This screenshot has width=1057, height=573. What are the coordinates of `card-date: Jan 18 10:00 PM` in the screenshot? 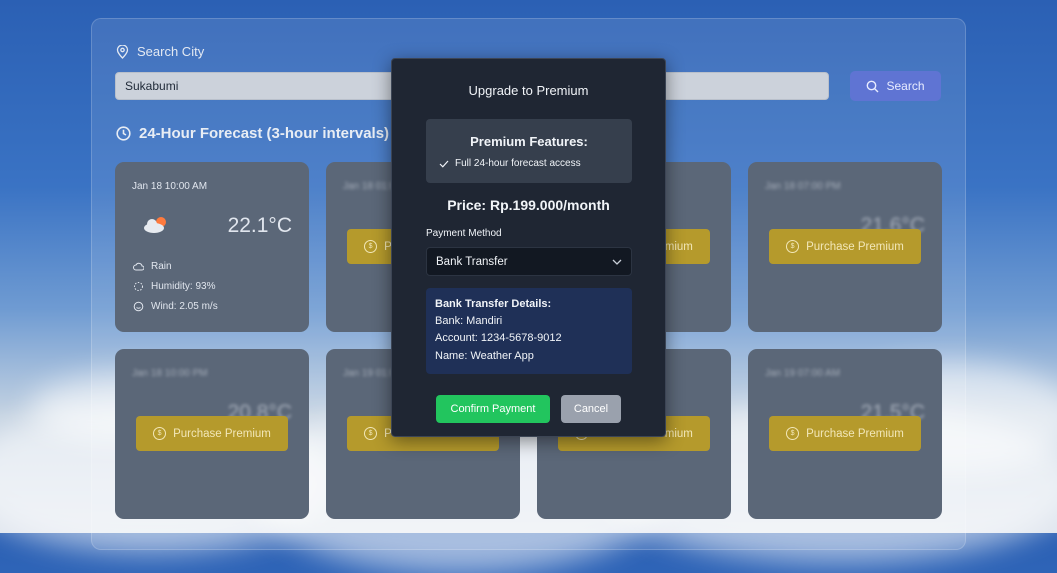 It's located at (170, 373).